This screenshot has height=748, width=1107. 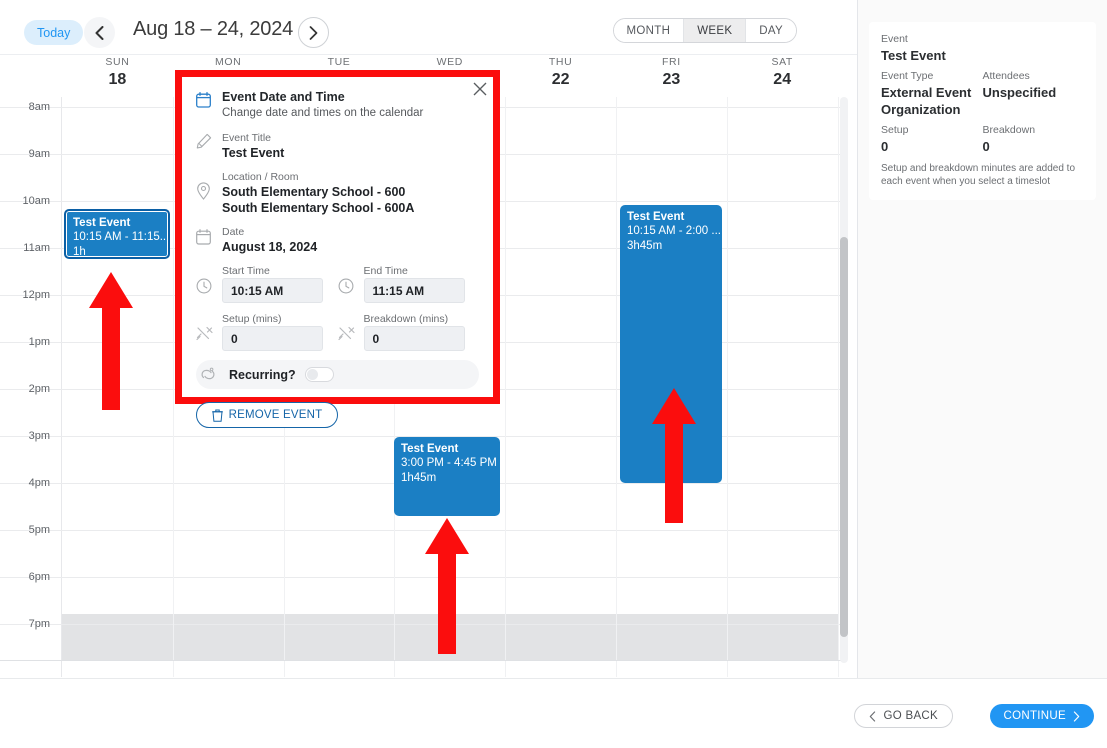 I want to click on tools-icon, so click(x=350, y=331).